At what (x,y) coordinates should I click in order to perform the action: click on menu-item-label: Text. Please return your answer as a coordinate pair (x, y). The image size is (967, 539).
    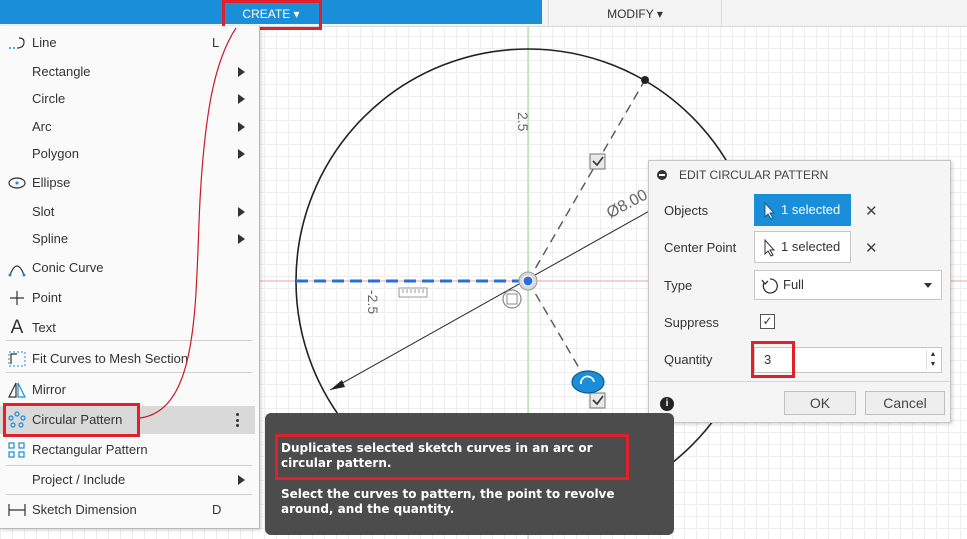
    Looking at the image, I should click on (44, 327).